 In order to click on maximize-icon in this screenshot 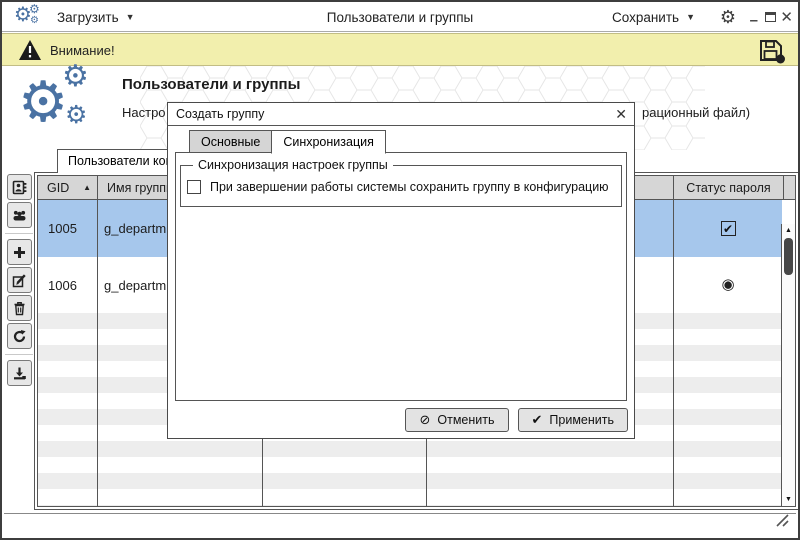, I will do `click(770, 17)`.